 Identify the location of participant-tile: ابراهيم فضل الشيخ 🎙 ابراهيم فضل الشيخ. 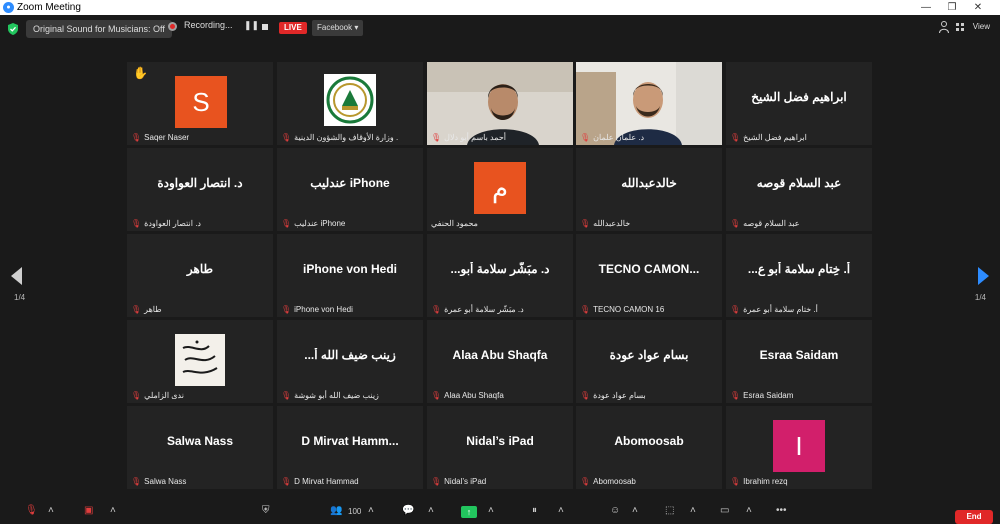
(799, 103).